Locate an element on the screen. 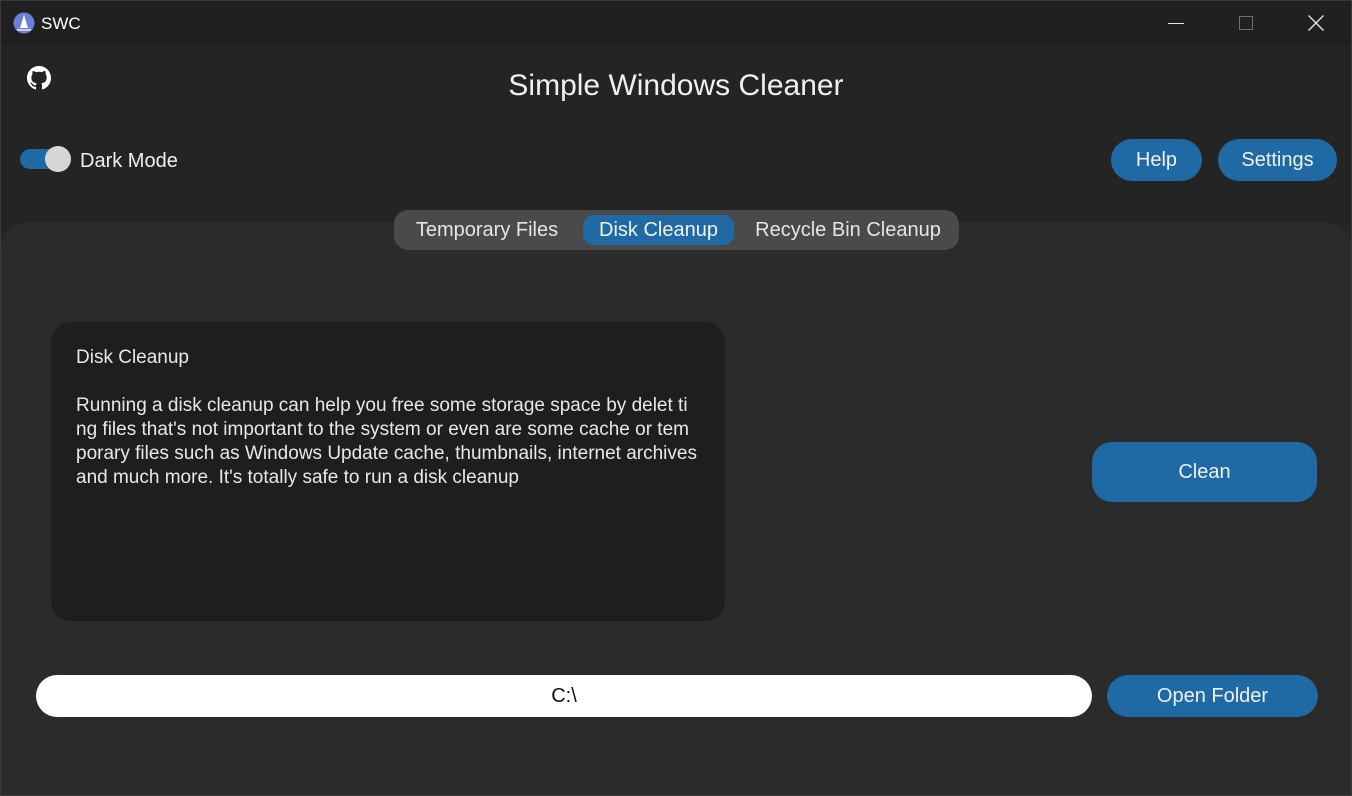 Image resolution: width=1352 pixels, height=796 pixels. maximize-button is located at coordinates (1246, 23).